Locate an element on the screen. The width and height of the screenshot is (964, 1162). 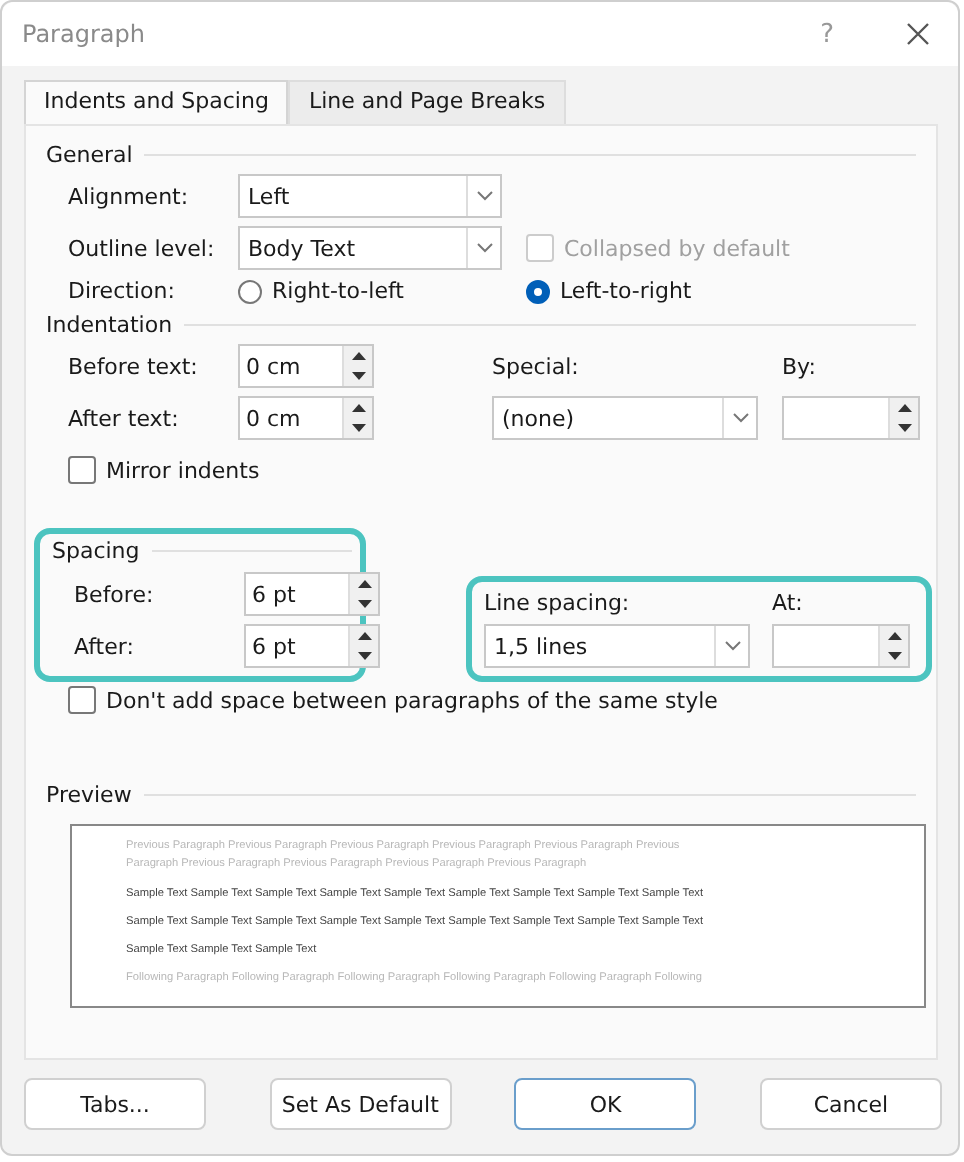
field-label: Alignment: is located at coordinates (129, 196).